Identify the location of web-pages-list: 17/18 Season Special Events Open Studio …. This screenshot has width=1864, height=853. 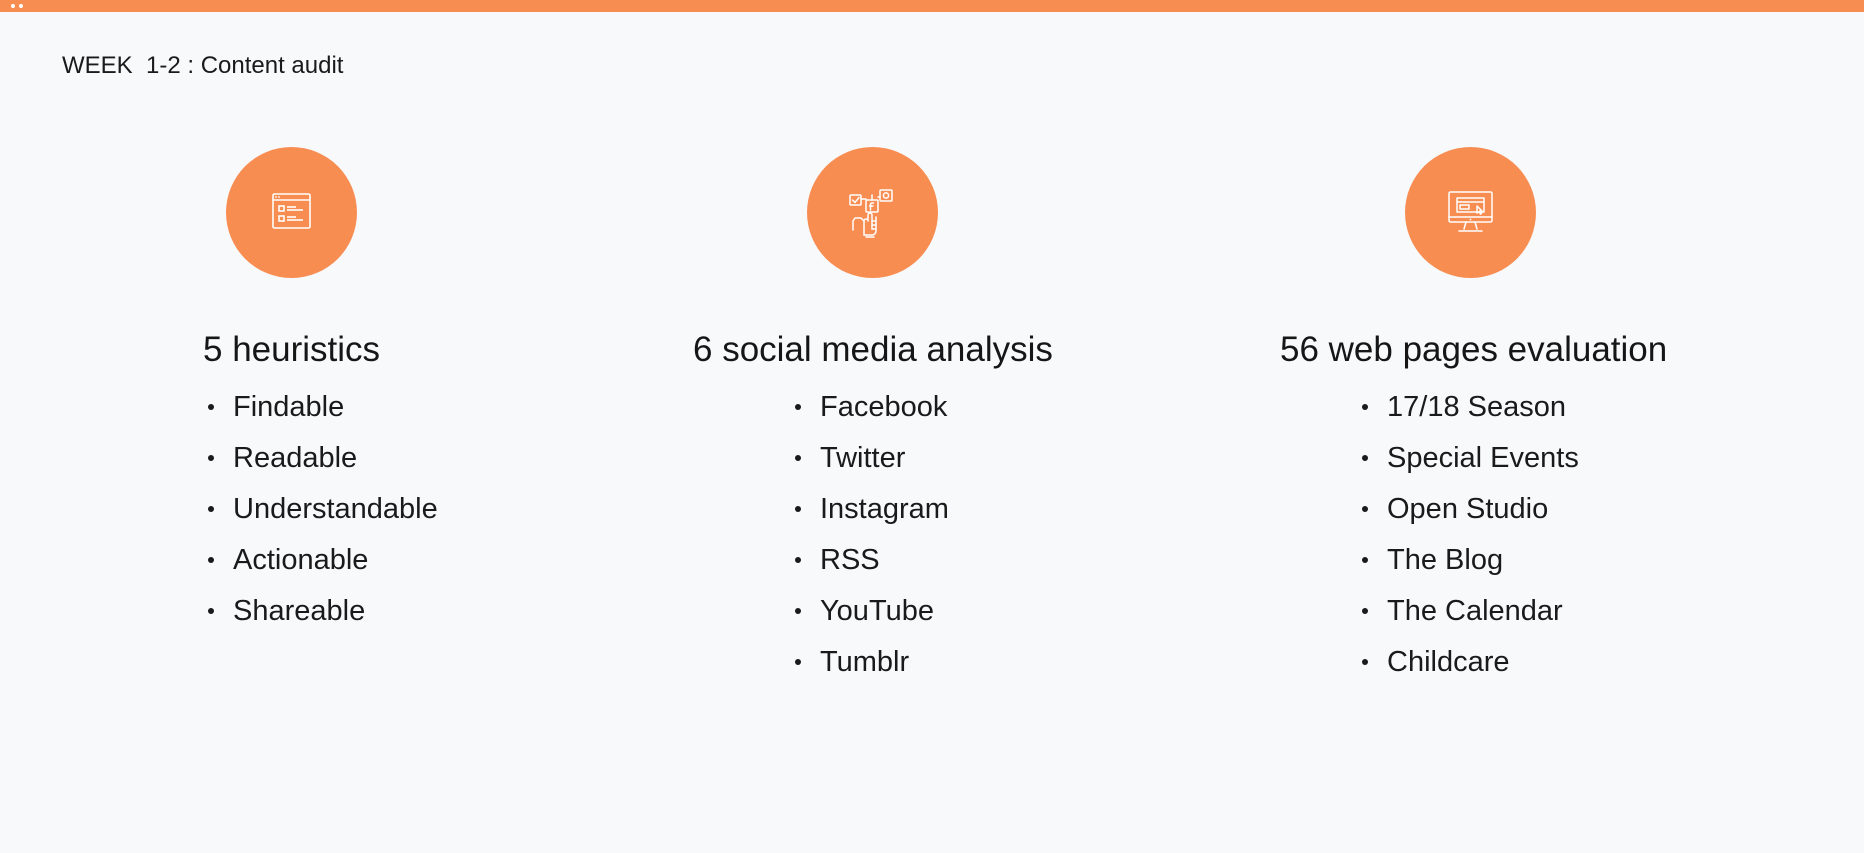
(1468, 535).